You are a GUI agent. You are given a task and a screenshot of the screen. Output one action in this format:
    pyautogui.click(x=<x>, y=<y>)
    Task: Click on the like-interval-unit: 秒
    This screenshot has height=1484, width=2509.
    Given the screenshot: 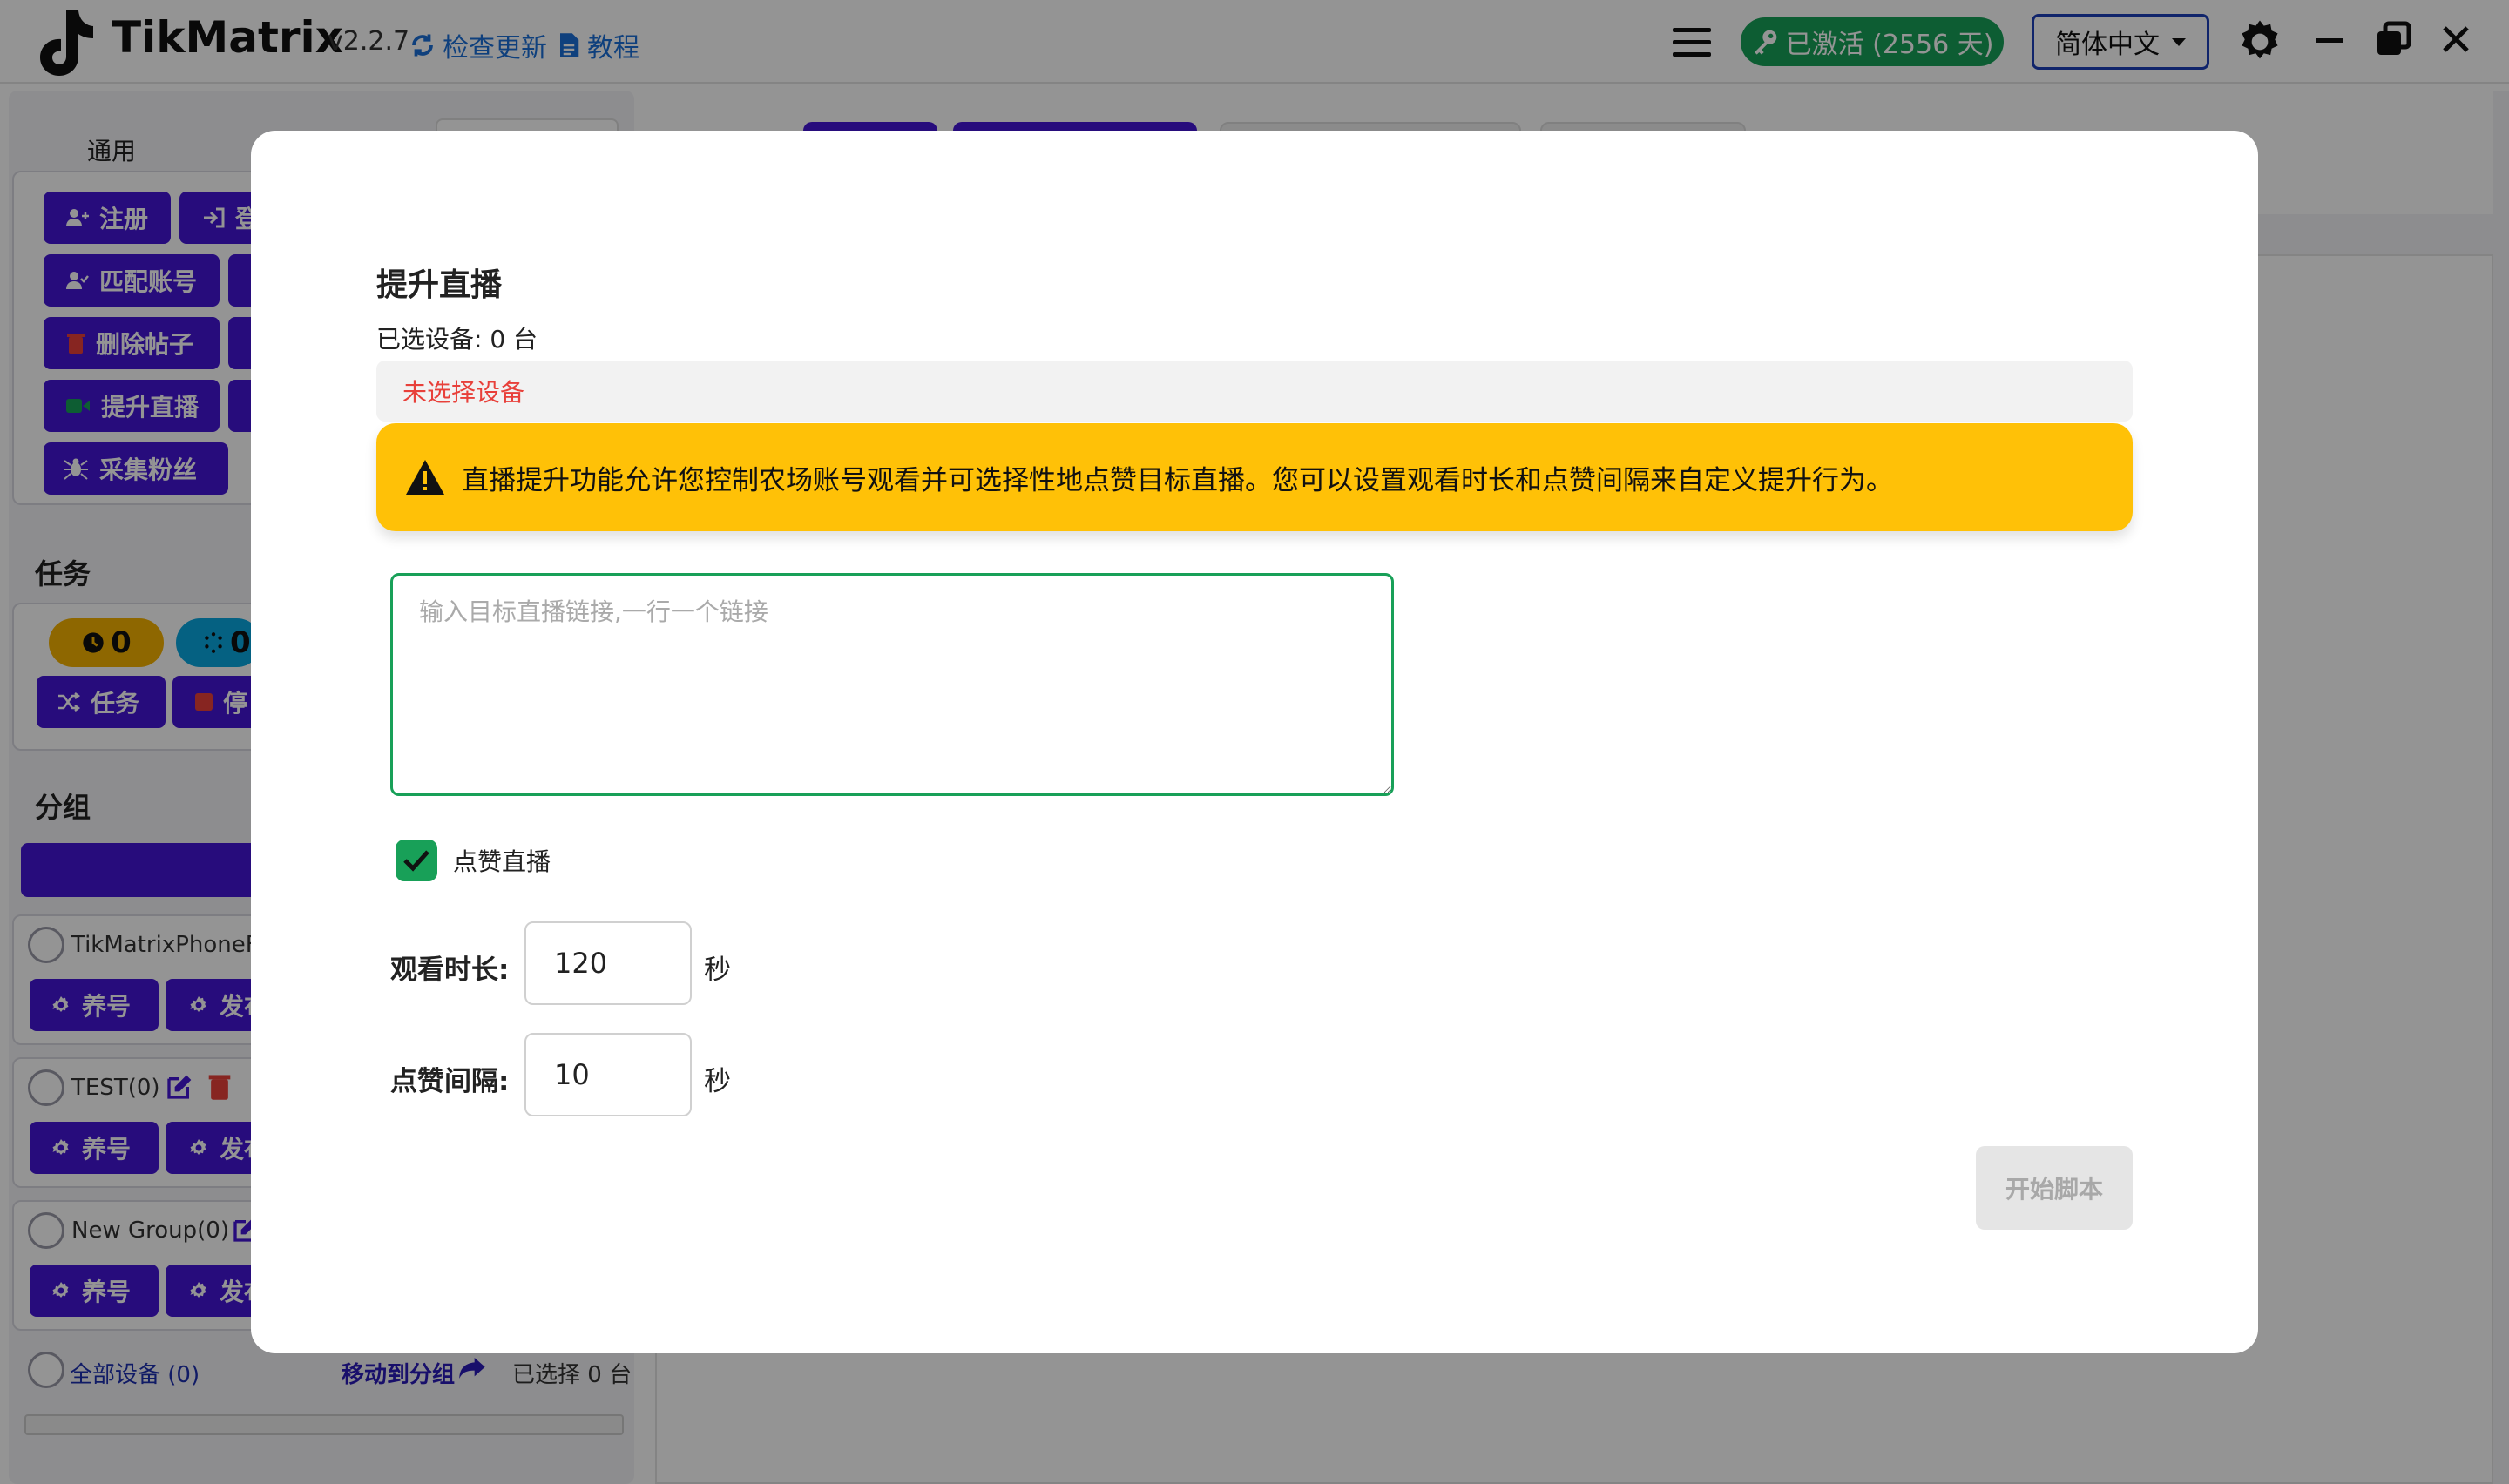 What is the action you would take?
    pyautogui.click(x=717, y=1081)
    